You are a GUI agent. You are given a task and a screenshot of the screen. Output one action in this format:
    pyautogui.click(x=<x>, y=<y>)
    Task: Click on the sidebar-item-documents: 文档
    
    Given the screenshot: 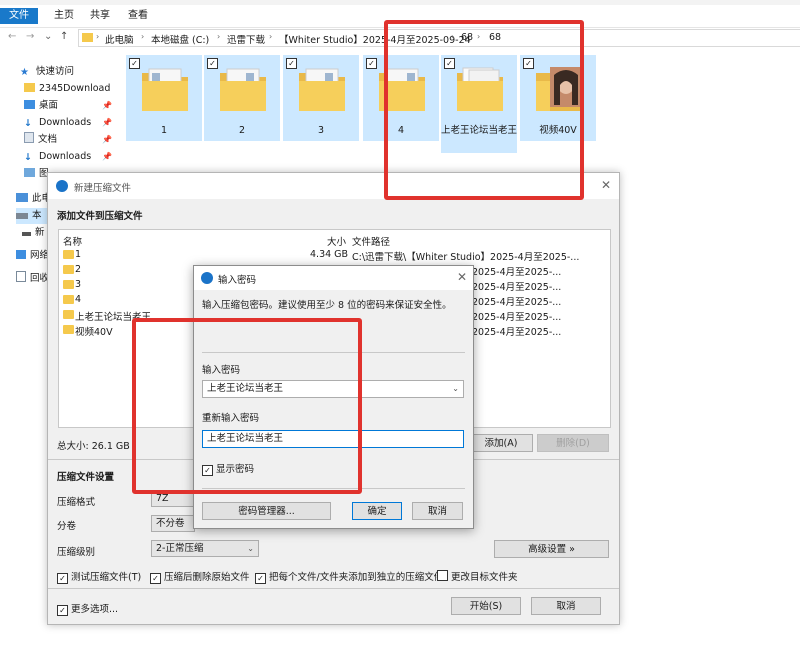 What is the action you would take?
    pyautogui.click(x=40, y=140)
    